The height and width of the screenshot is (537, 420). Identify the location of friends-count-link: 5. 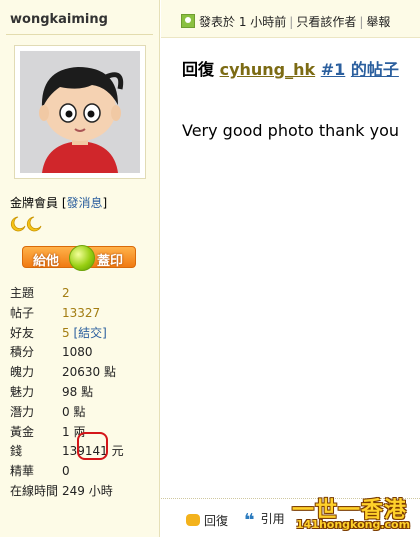
(66, 333).